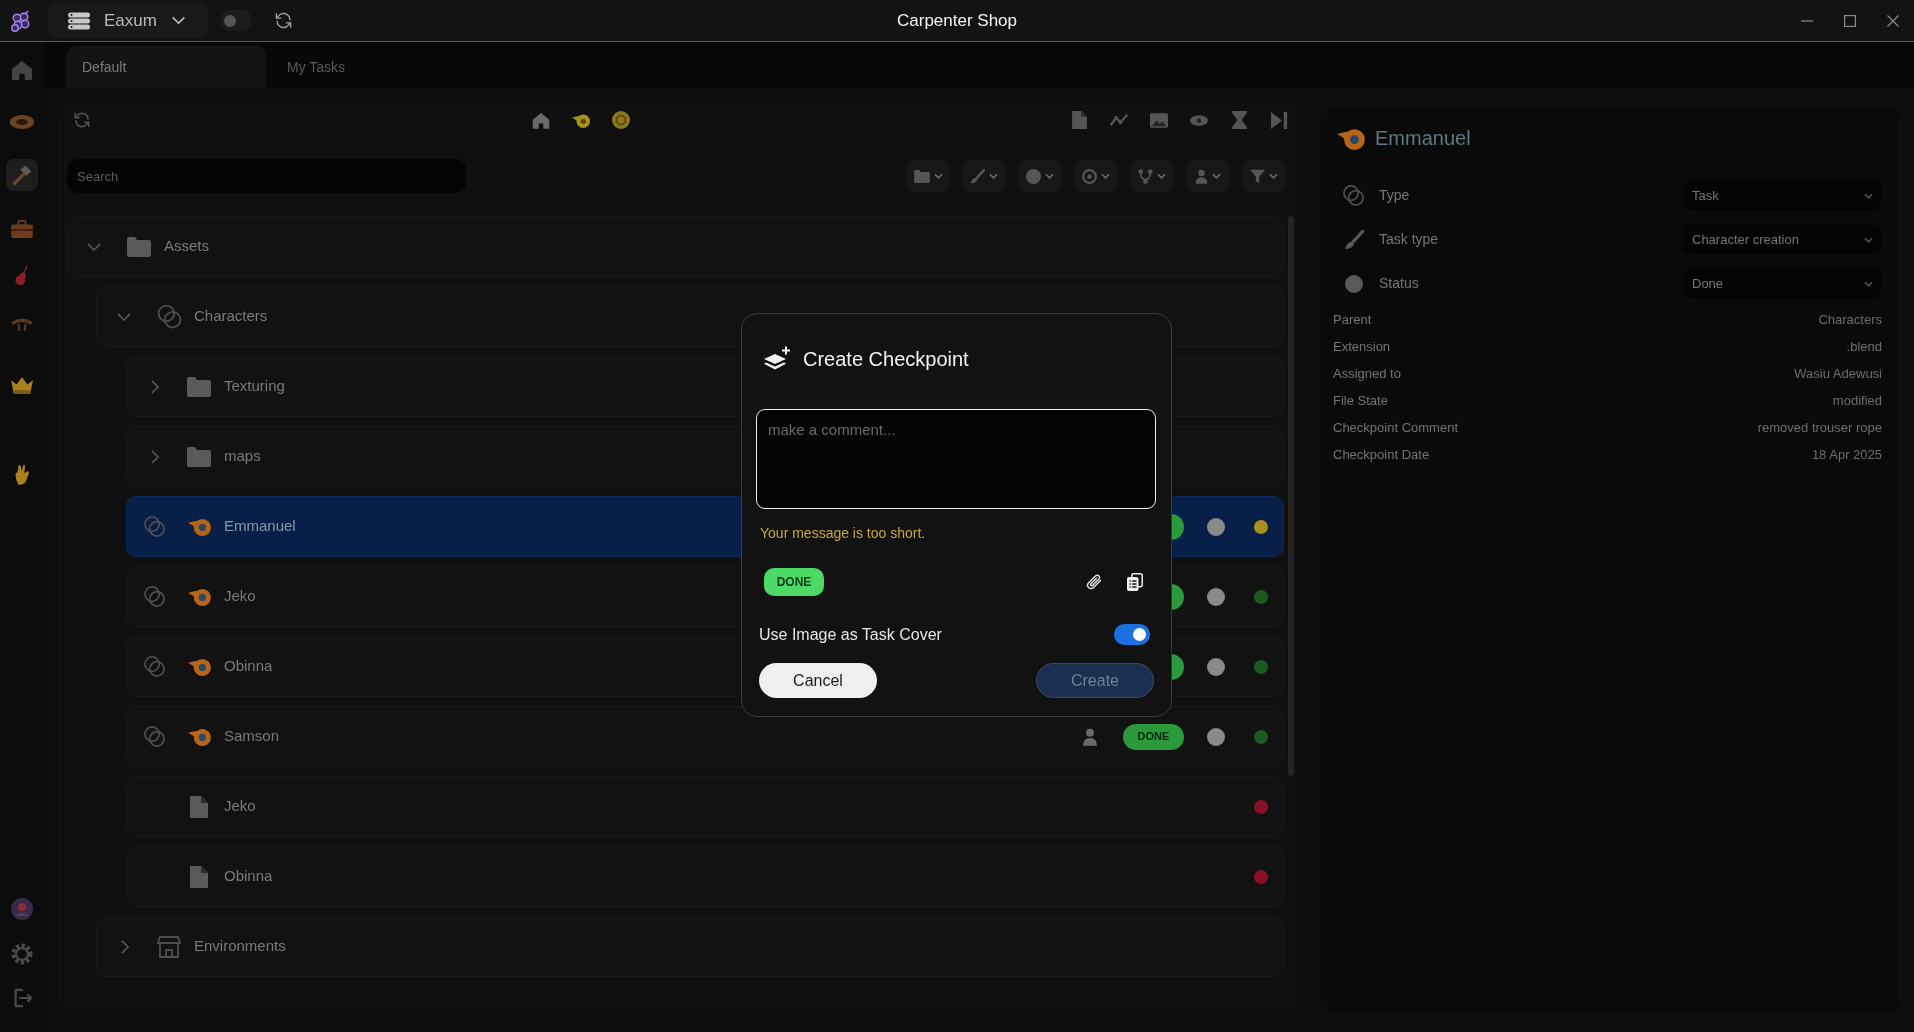 This screenshot has width=1914, height=1032. What do you see at coordinates (1239, 120) in the screenshot?
I see `hourglass-icon` at bounding box center [1239, 120].